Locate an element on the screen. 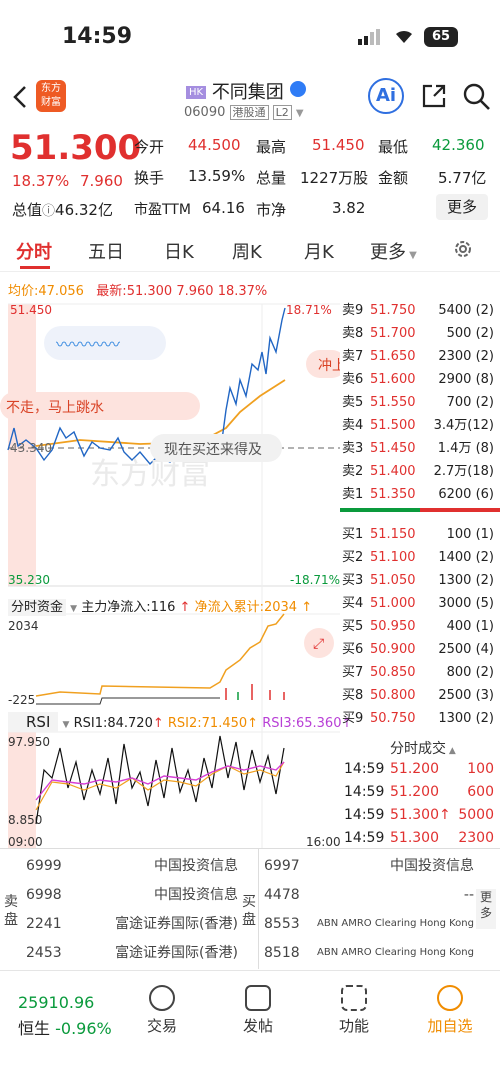  yuan-icon is located at coordinates (162, 998).